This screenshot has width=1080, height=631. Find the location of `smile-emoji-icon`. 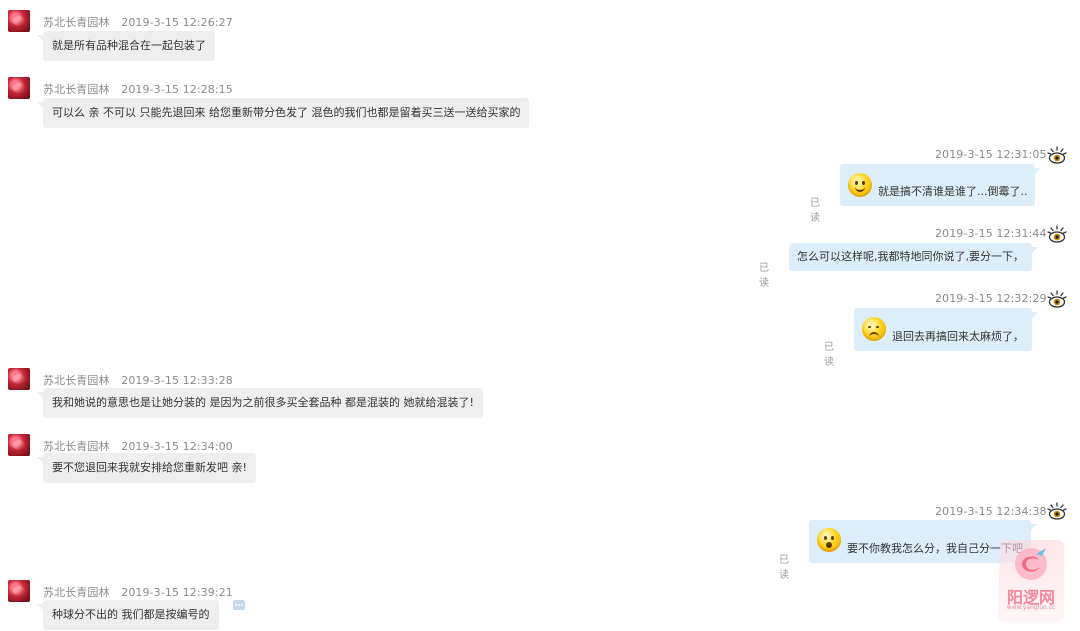

smile-emoji-icon is located at coordinates (860, 185).